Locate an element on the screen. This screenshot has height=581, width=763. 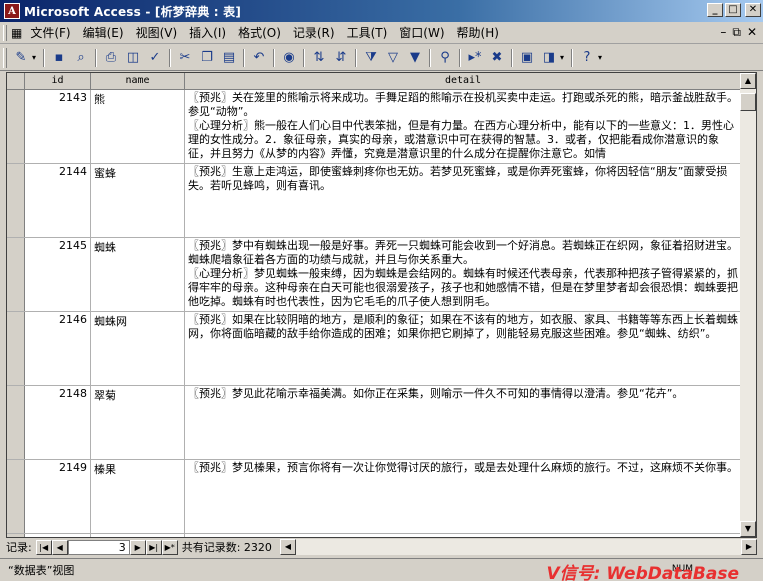
access-app-icon: A is located at coordinates (12, 11).